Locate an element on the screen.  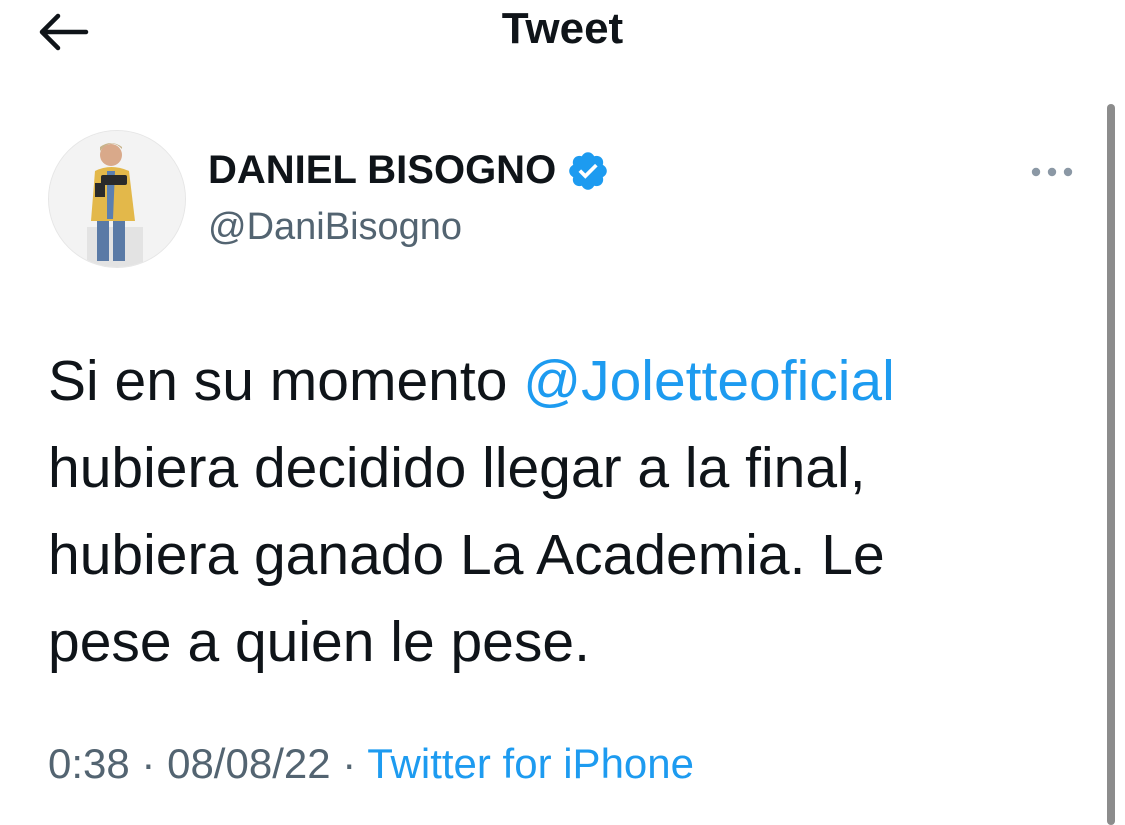
scrollbar is located at coordinates (1111, 464).